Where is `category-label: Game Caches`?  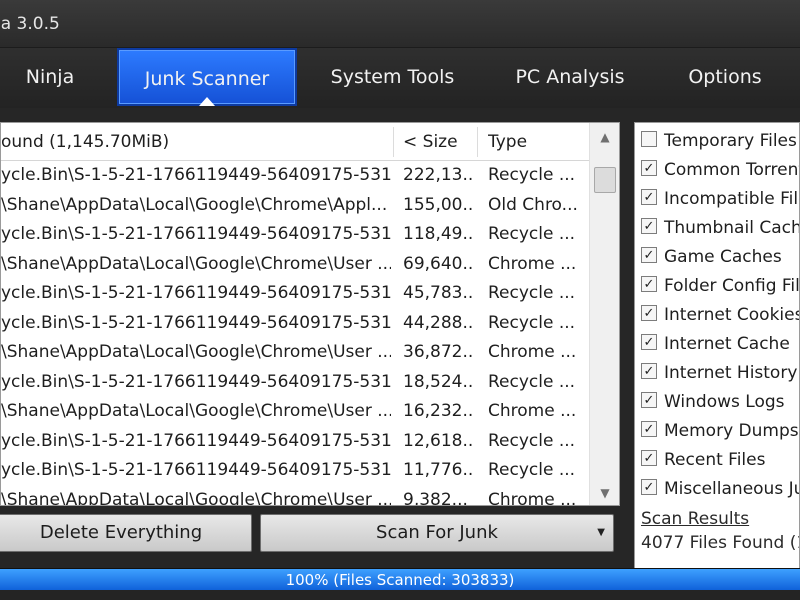 category-label: Game Caches is located at coordinates (723, 257).